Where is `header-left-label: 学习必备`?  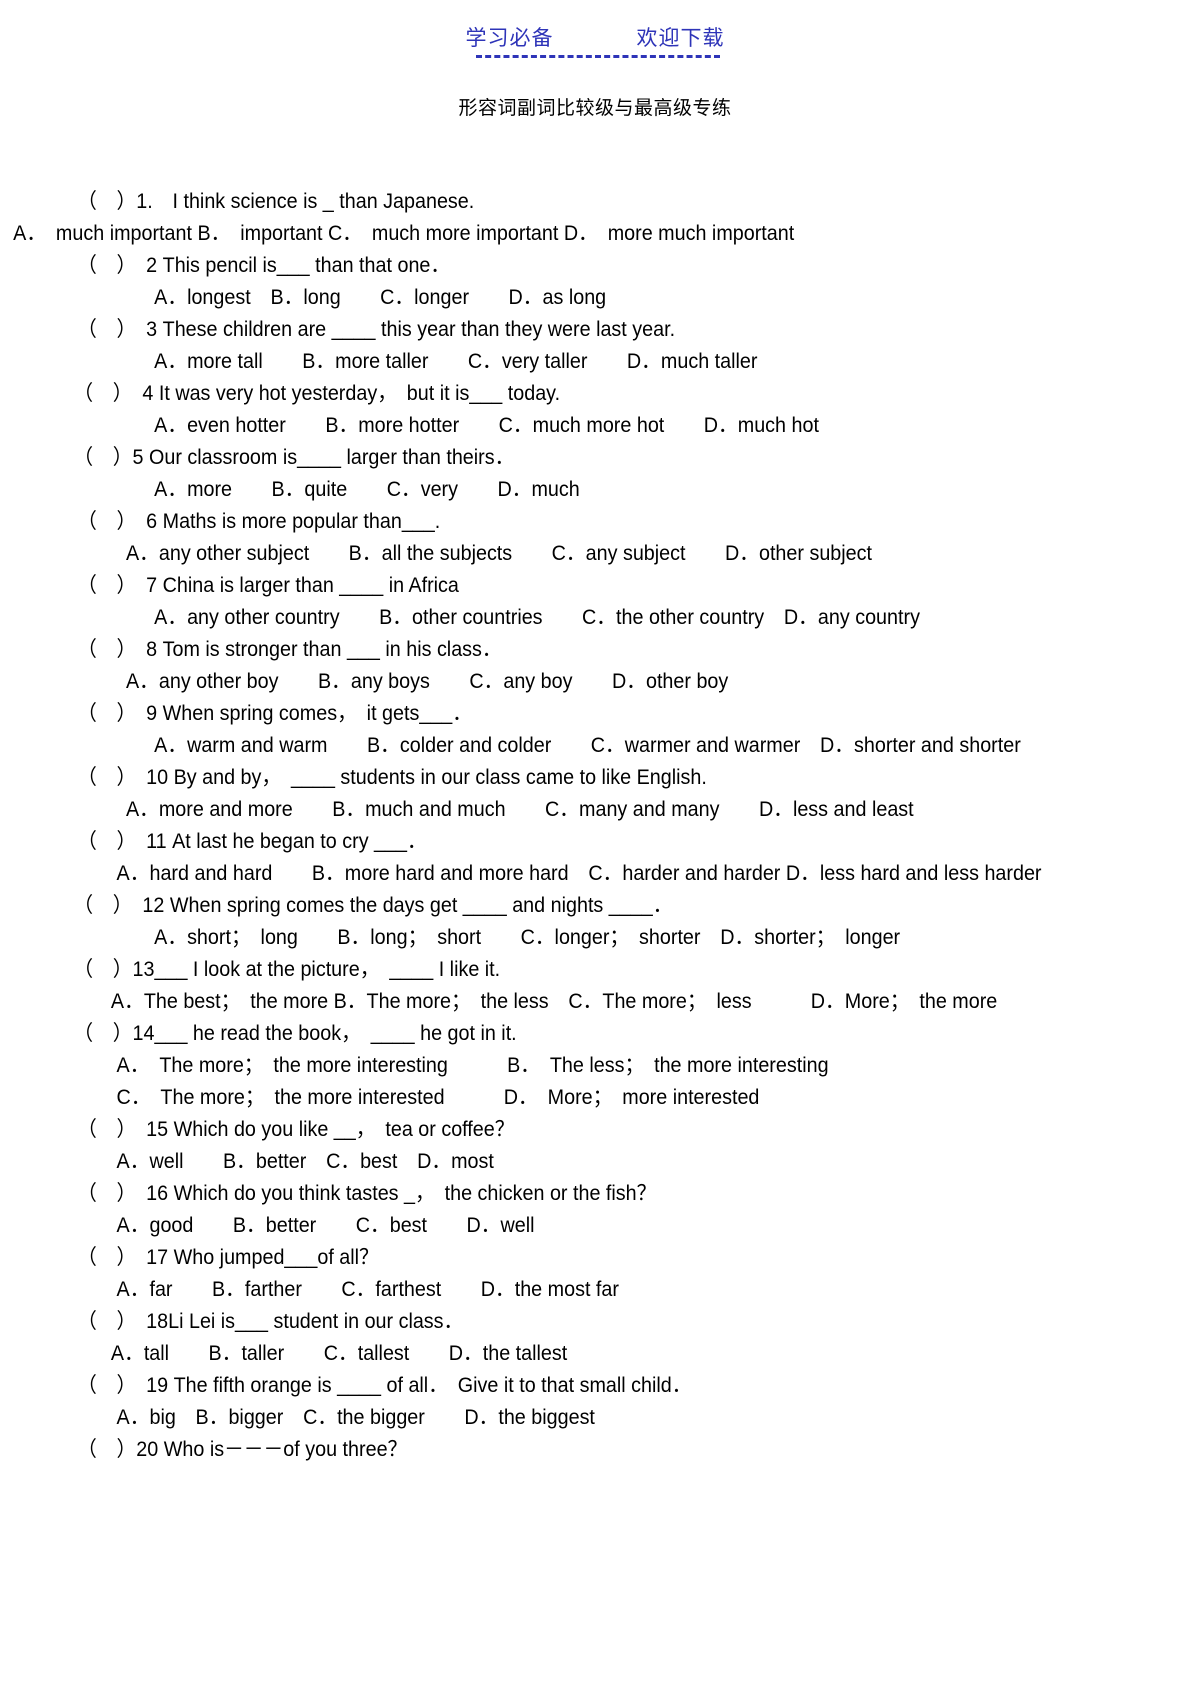 header-left-label: 学习必备 is located at coordinates (510, 37).